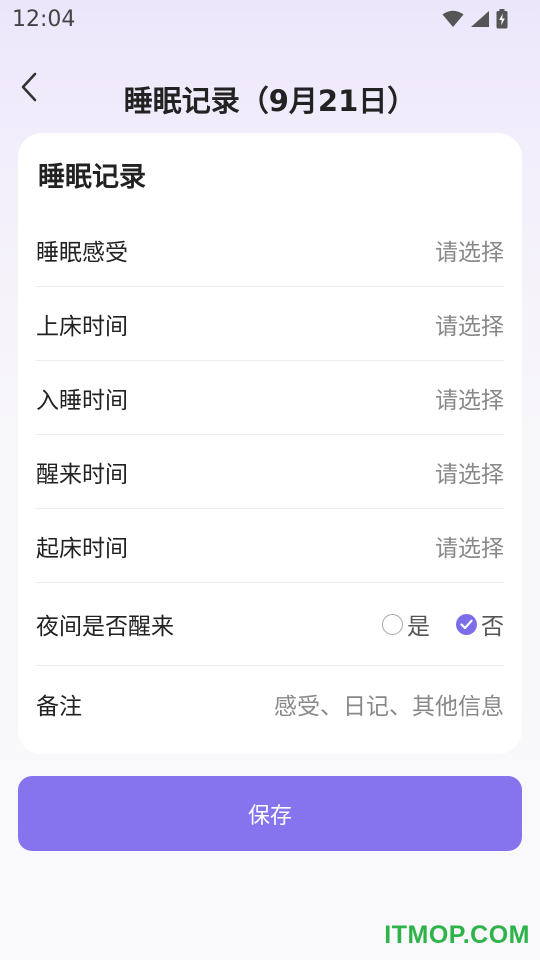 This screenshot has height=960, width=540. I want to click on cellular-signal-icon, so click(480, 19).